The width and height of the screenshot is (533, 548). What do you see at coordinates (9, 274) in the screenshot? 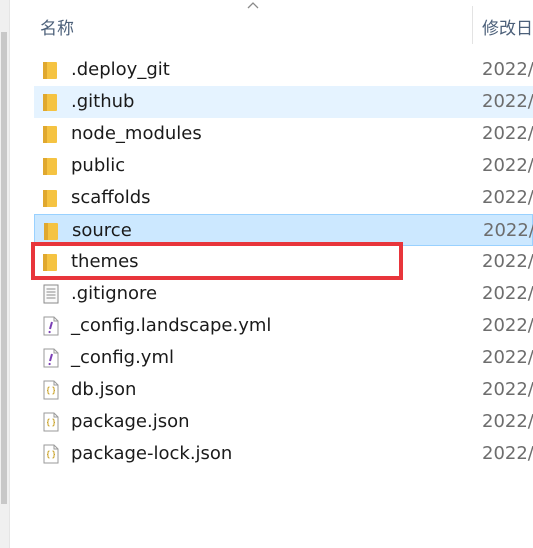
I see `pane-divider` at bounding box center [9, 274].